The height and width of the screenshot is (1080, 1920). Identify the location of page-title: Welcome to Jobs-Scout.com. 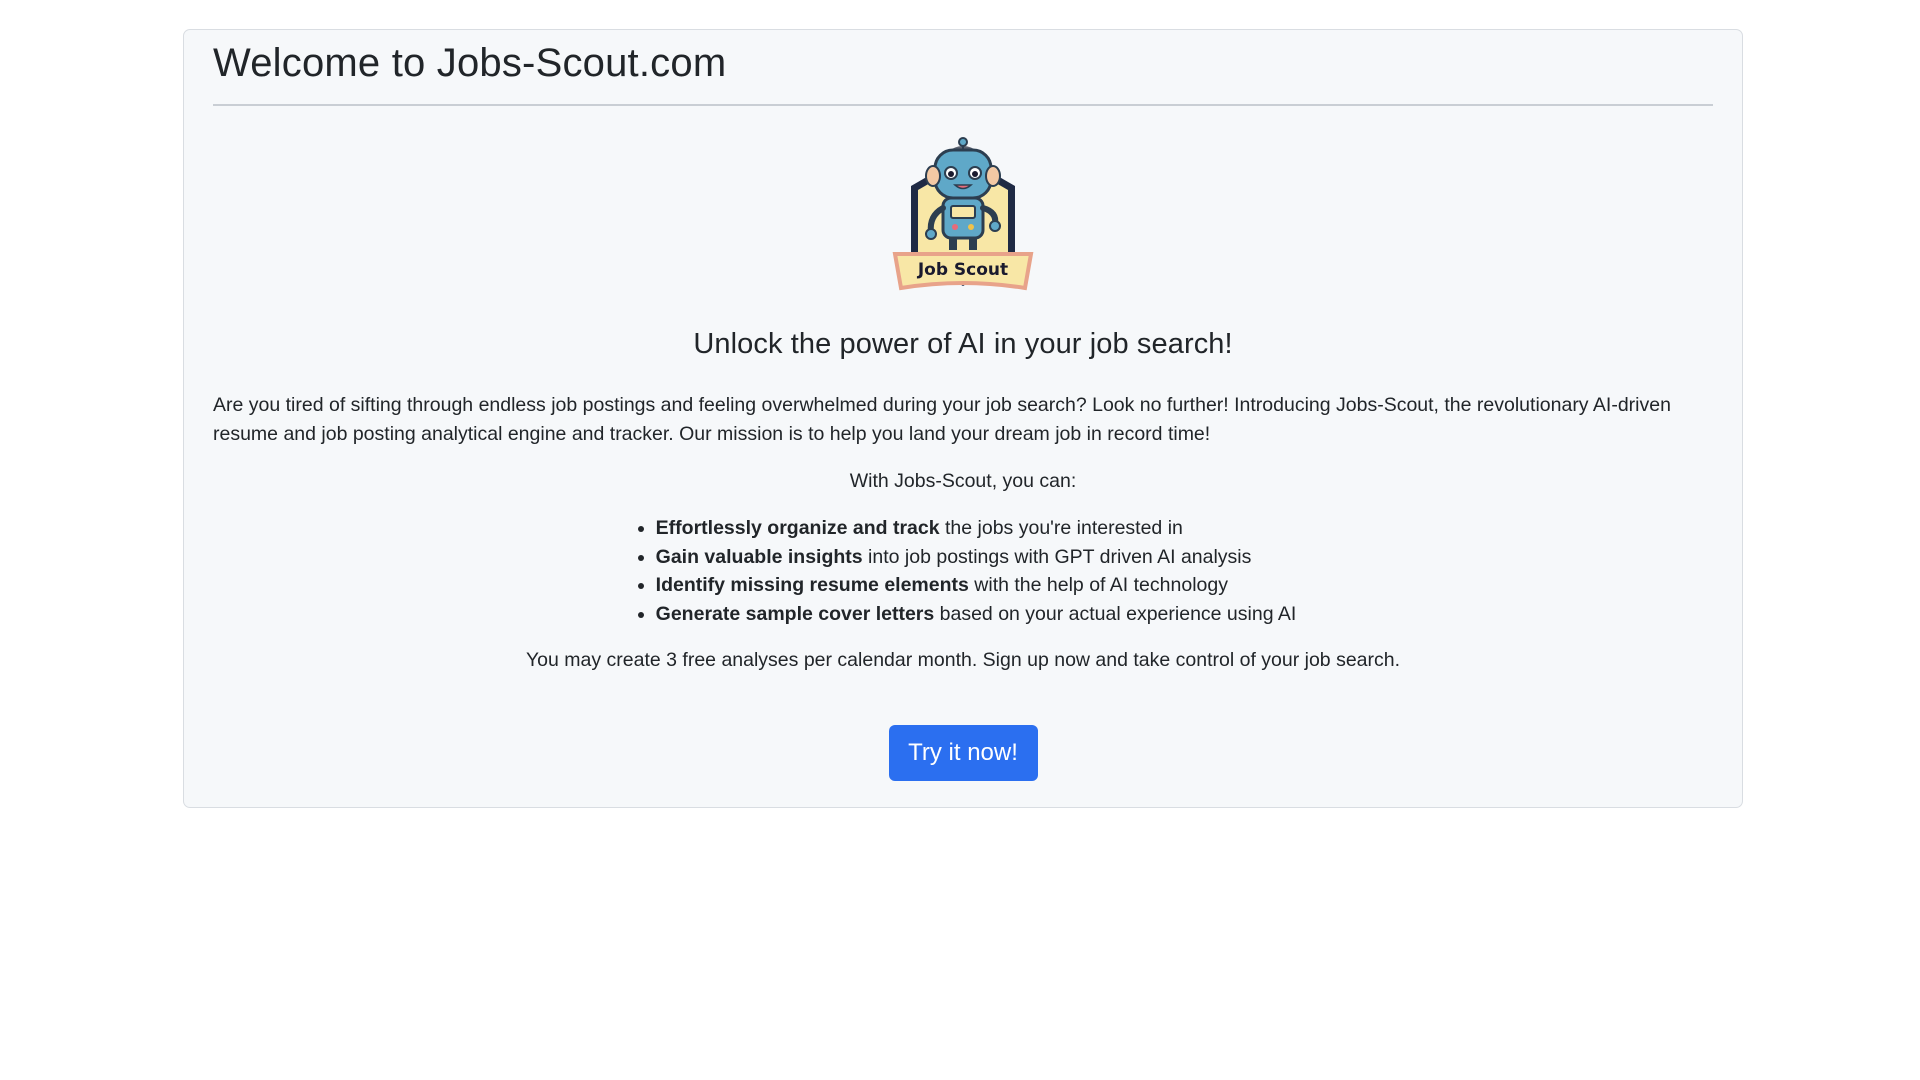
(470, 63).